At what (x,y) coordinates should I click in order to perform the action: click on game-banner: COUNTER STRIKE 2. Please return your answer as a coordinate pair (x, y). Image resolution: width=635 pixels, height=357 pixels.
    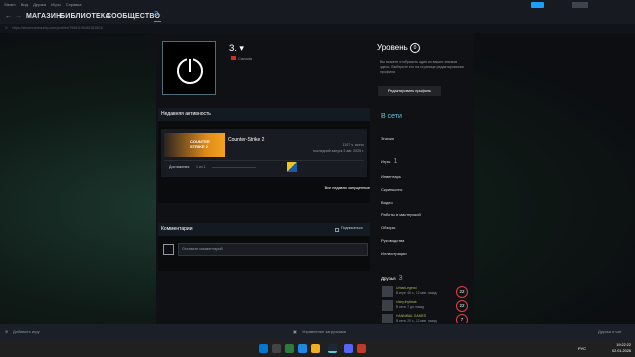
    Looking at the image, I should click on (194, 145).